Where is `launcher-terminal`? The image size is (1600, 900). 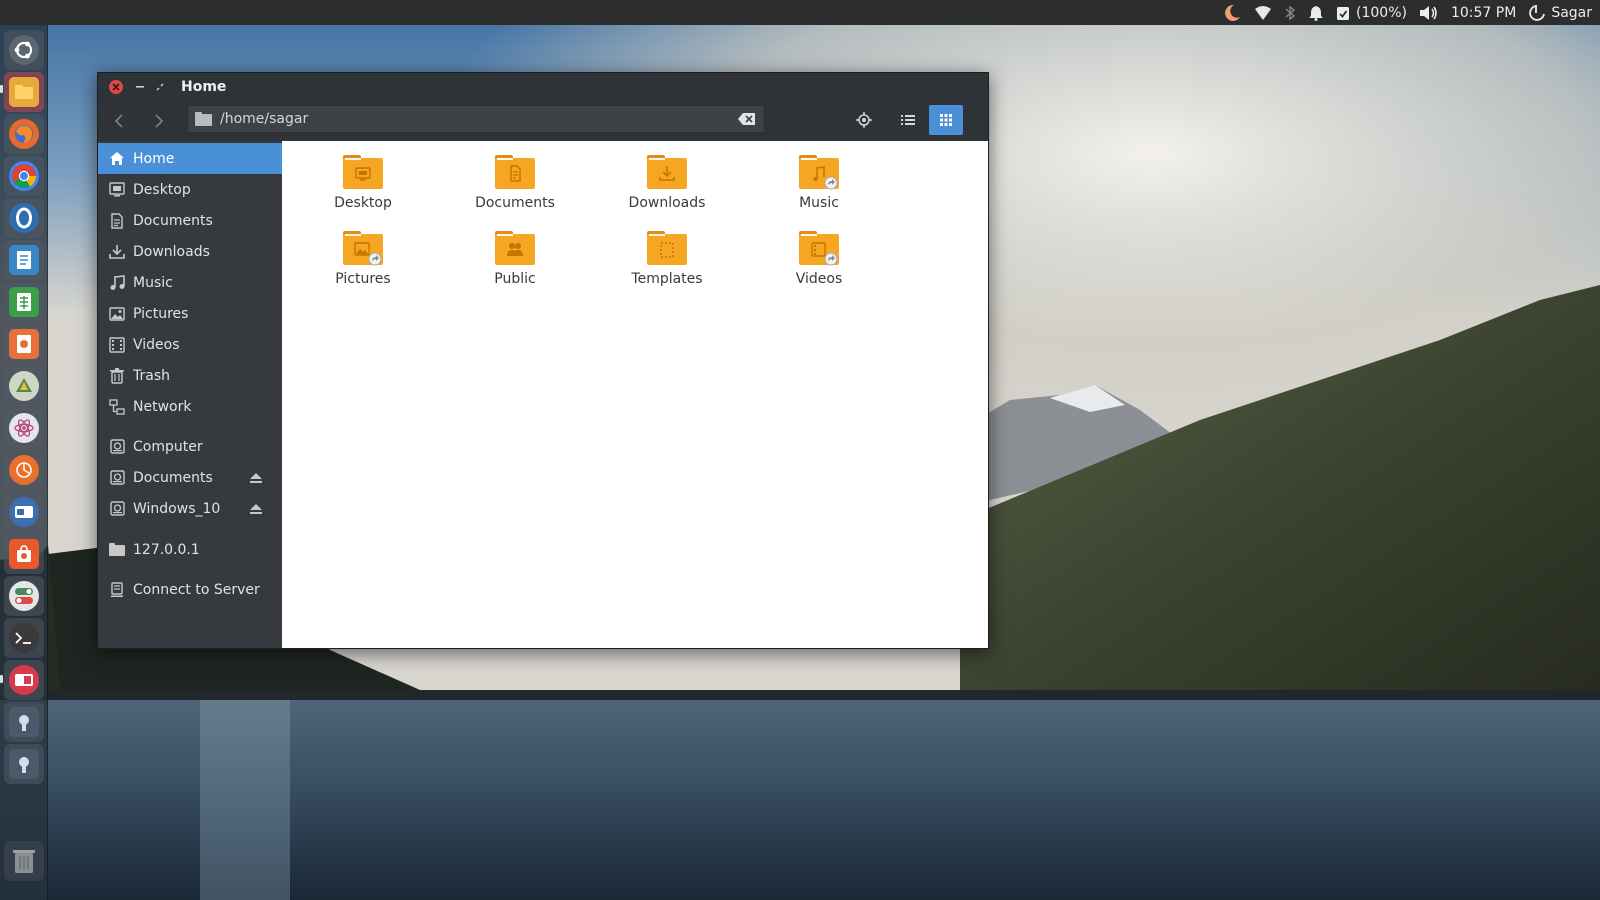 launcher-terminal is located at coordinates (24, 638).